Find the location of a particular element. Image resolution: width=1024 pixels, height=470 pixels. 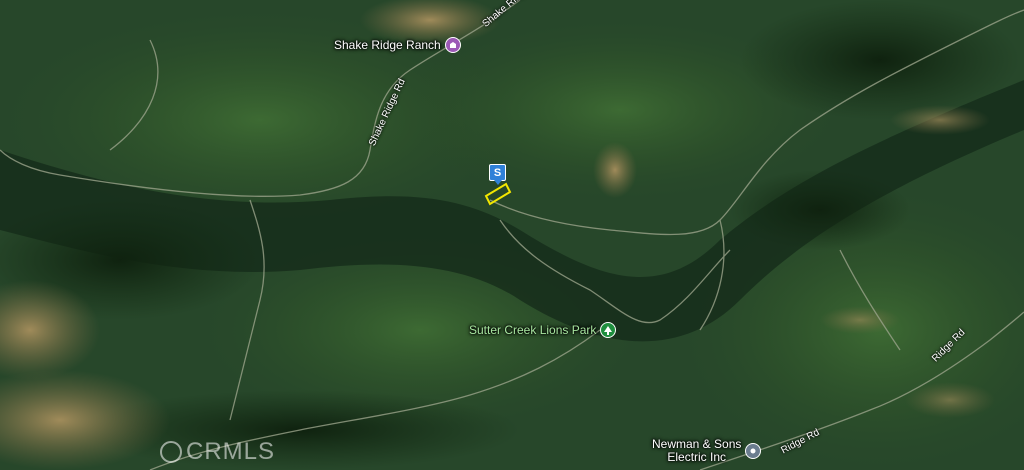

poi-shake-ridge-ranch: Shake Ridge Ranch is located at coordinates (397, 45).